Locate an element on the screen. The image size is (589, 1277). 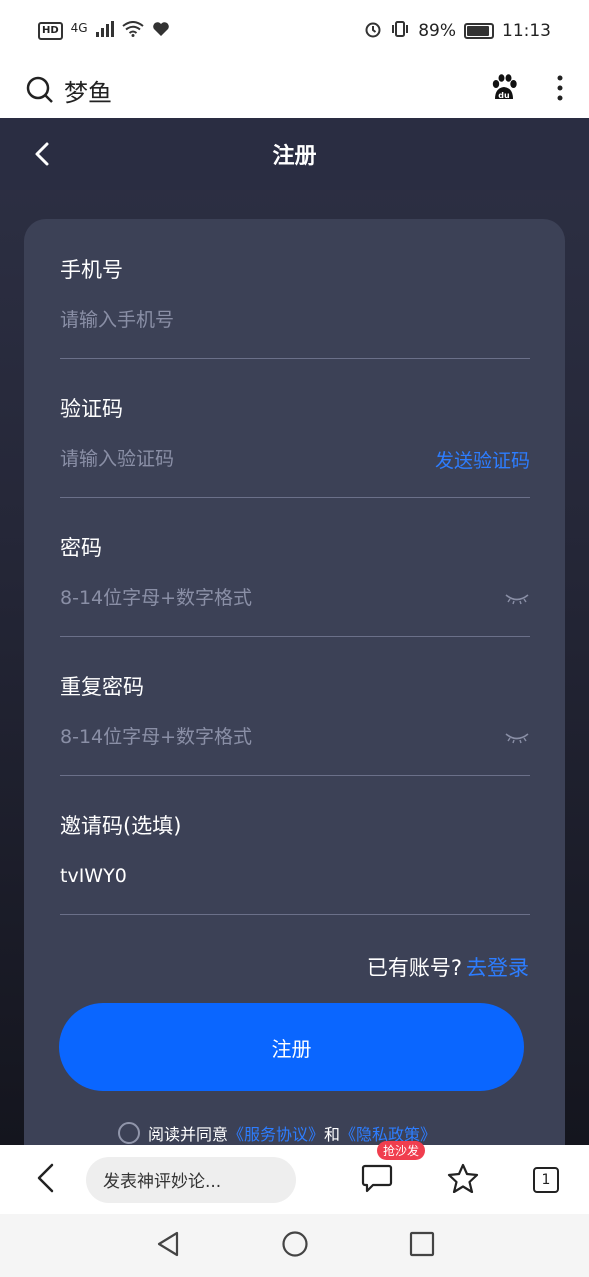
star-icon is located at coordinates (463, 1180).